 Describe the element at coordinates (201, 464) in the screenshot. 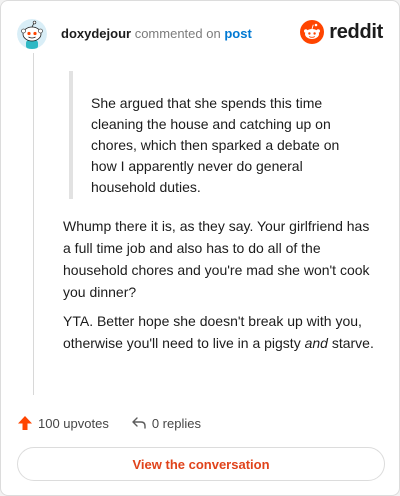

I see `view-conversation-button: View the conversation` at that location.